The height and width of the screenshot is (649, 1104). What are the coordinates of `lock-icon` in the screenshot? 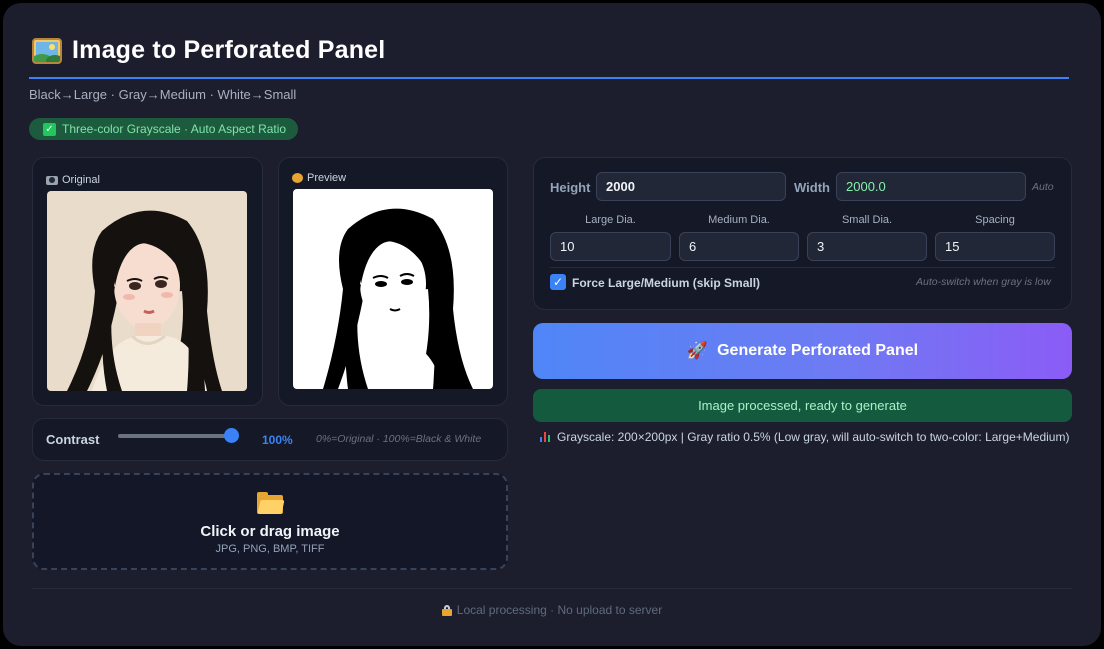 It's located at (446, 610).